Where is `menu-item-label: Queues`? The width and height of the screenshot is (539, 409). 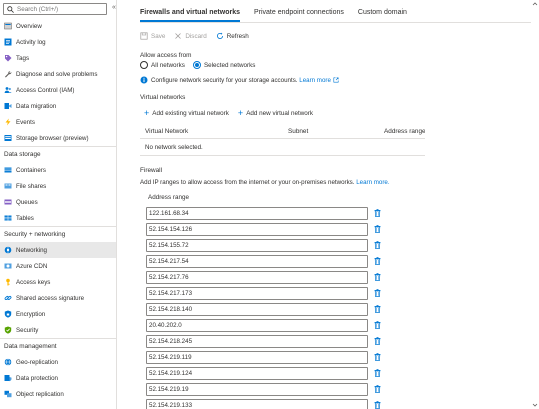
menu-item-label: Queues is located at coordinates (27, 202).